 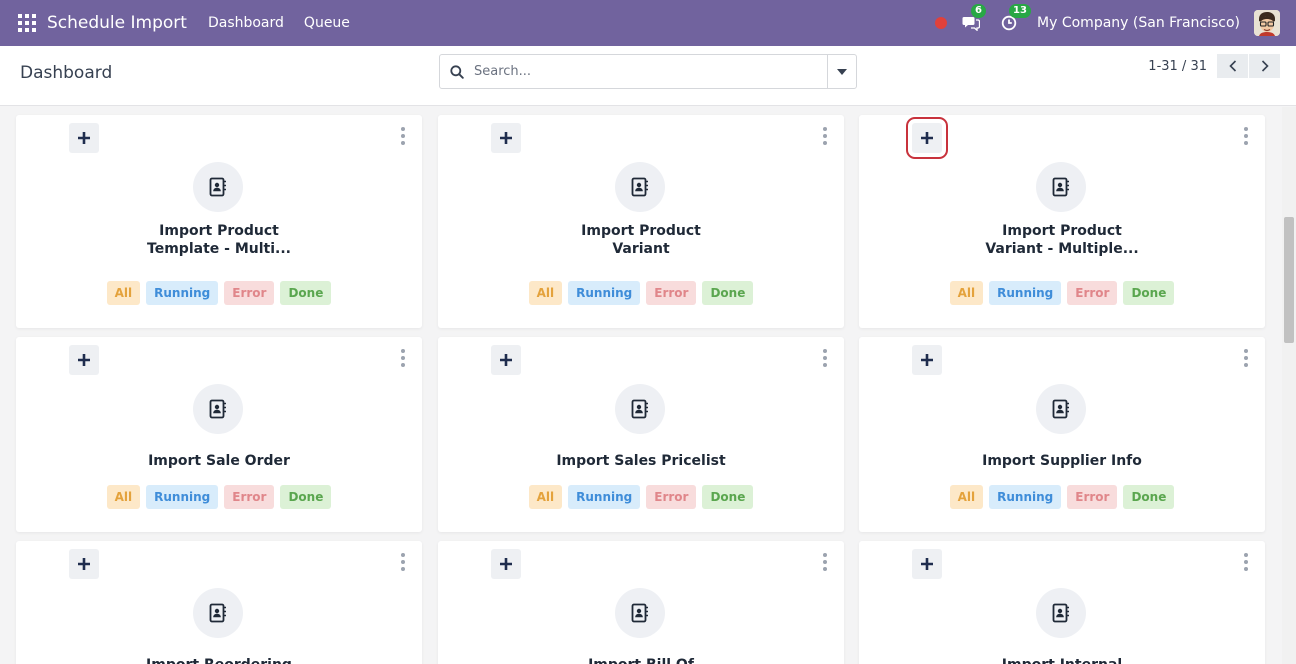 What do you see at coordinates (1138, 23) in the screenshot?
I see `company-switcher: My Company (San Francisco)` at bounding box center [1138, 23].